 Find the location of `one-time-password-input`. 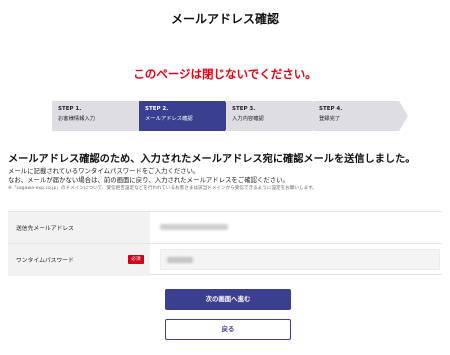

one-time-password-input is located at coordinates (300, 259).